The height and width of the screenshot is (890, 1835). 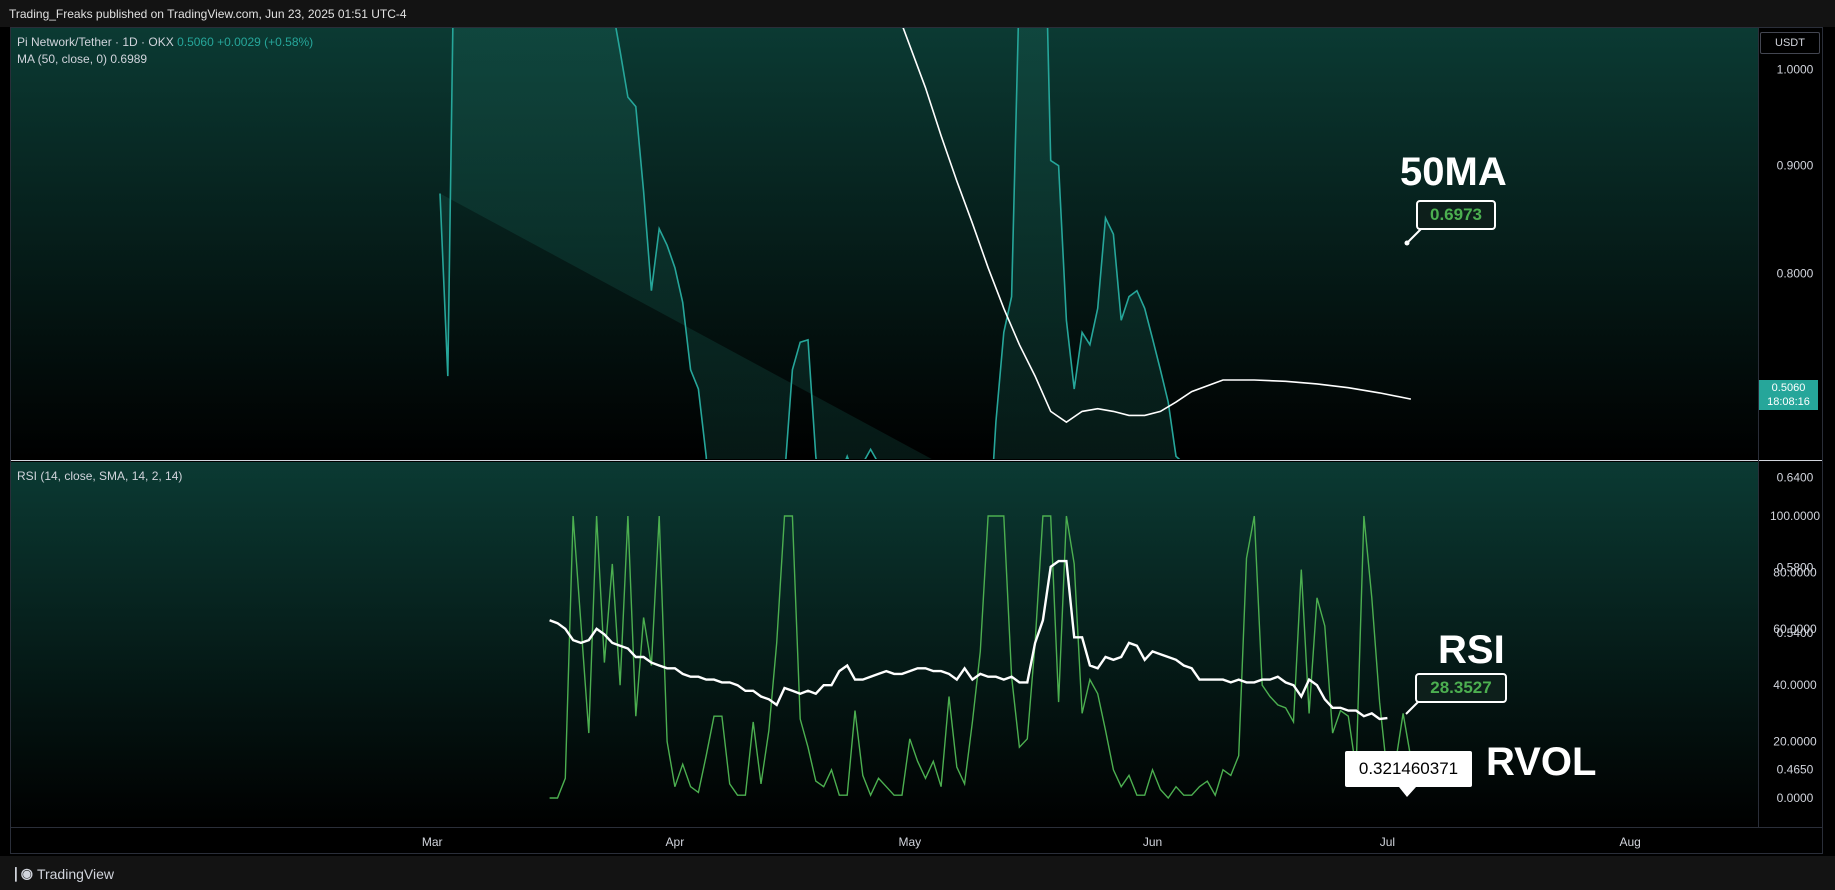 I want to click on tradingview-brand: TradingView, so click(x=75, y=873).